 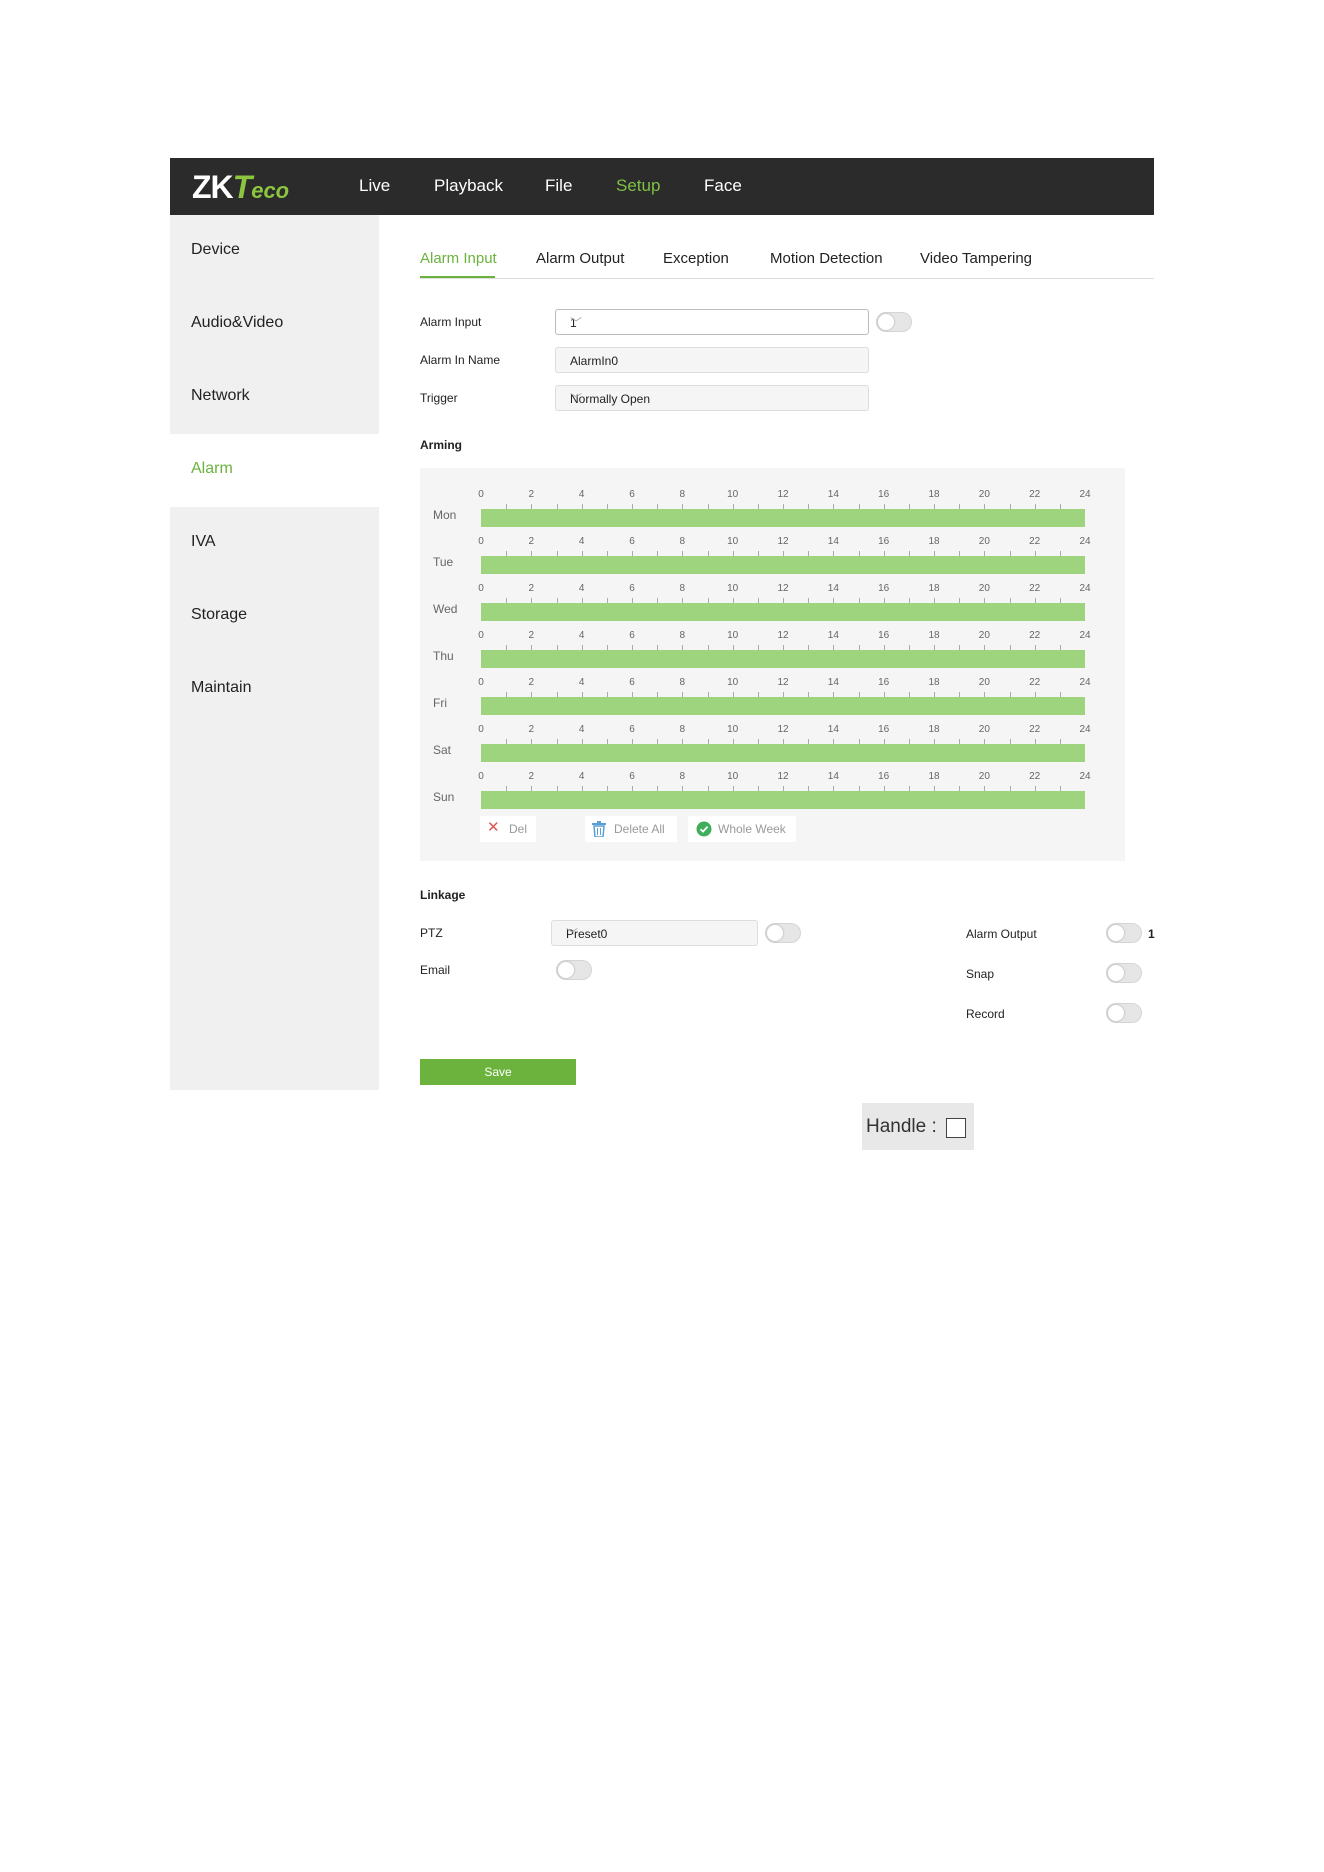 What do you see at coordinates (696, 258) in the screenshot?
I see `tab-exception: Exception` at bounding box center [696, 258].